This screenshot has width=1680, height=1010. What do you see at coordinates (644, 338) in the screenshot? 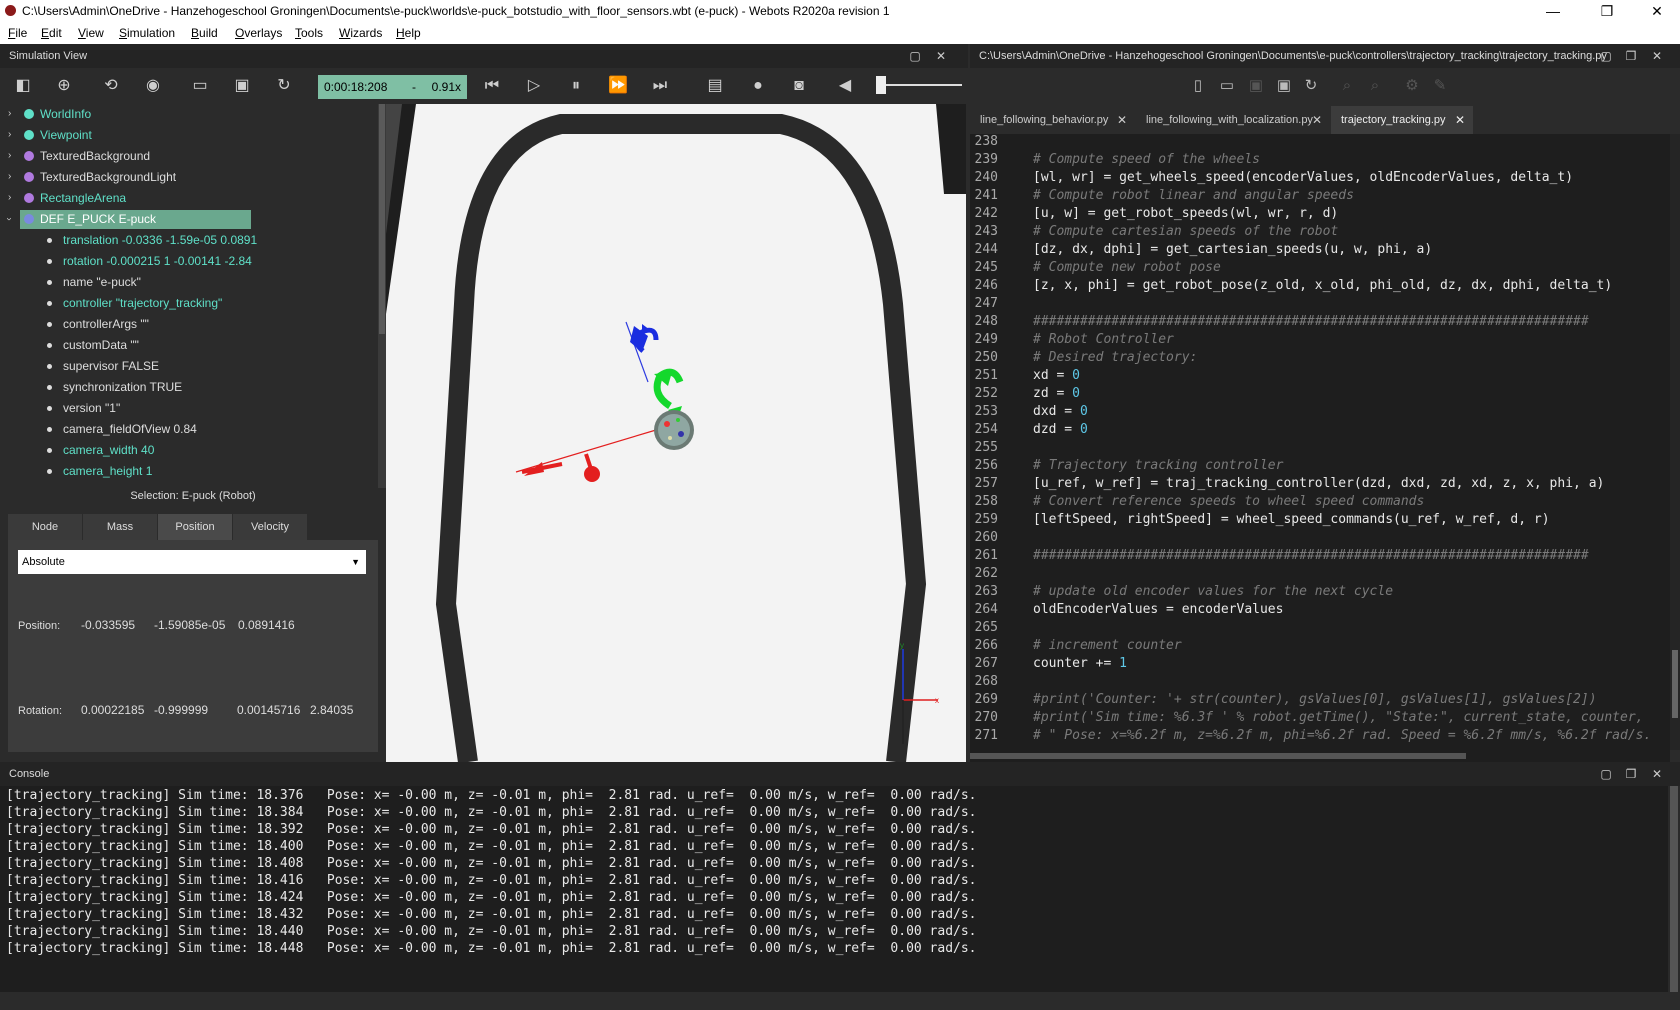
I see `rotate-handle-blue` at bounding box center [644, 338].